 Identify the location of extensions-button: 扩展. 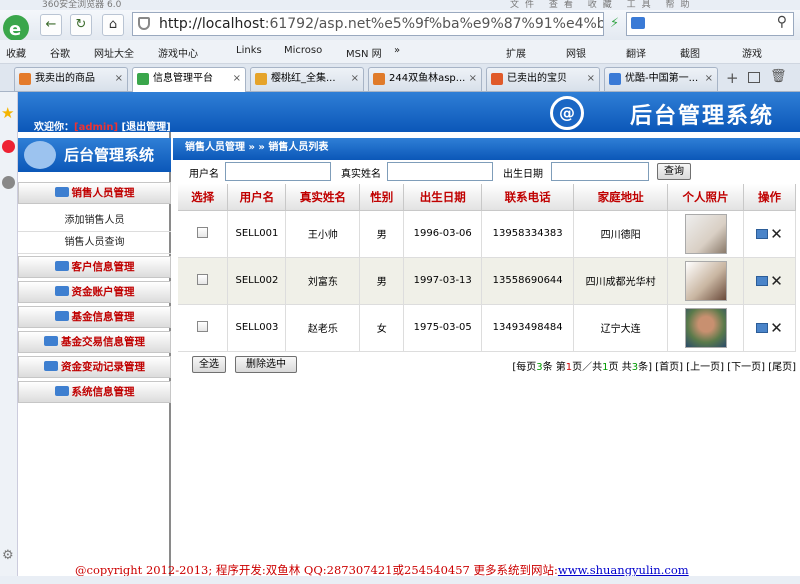
(516, 52).